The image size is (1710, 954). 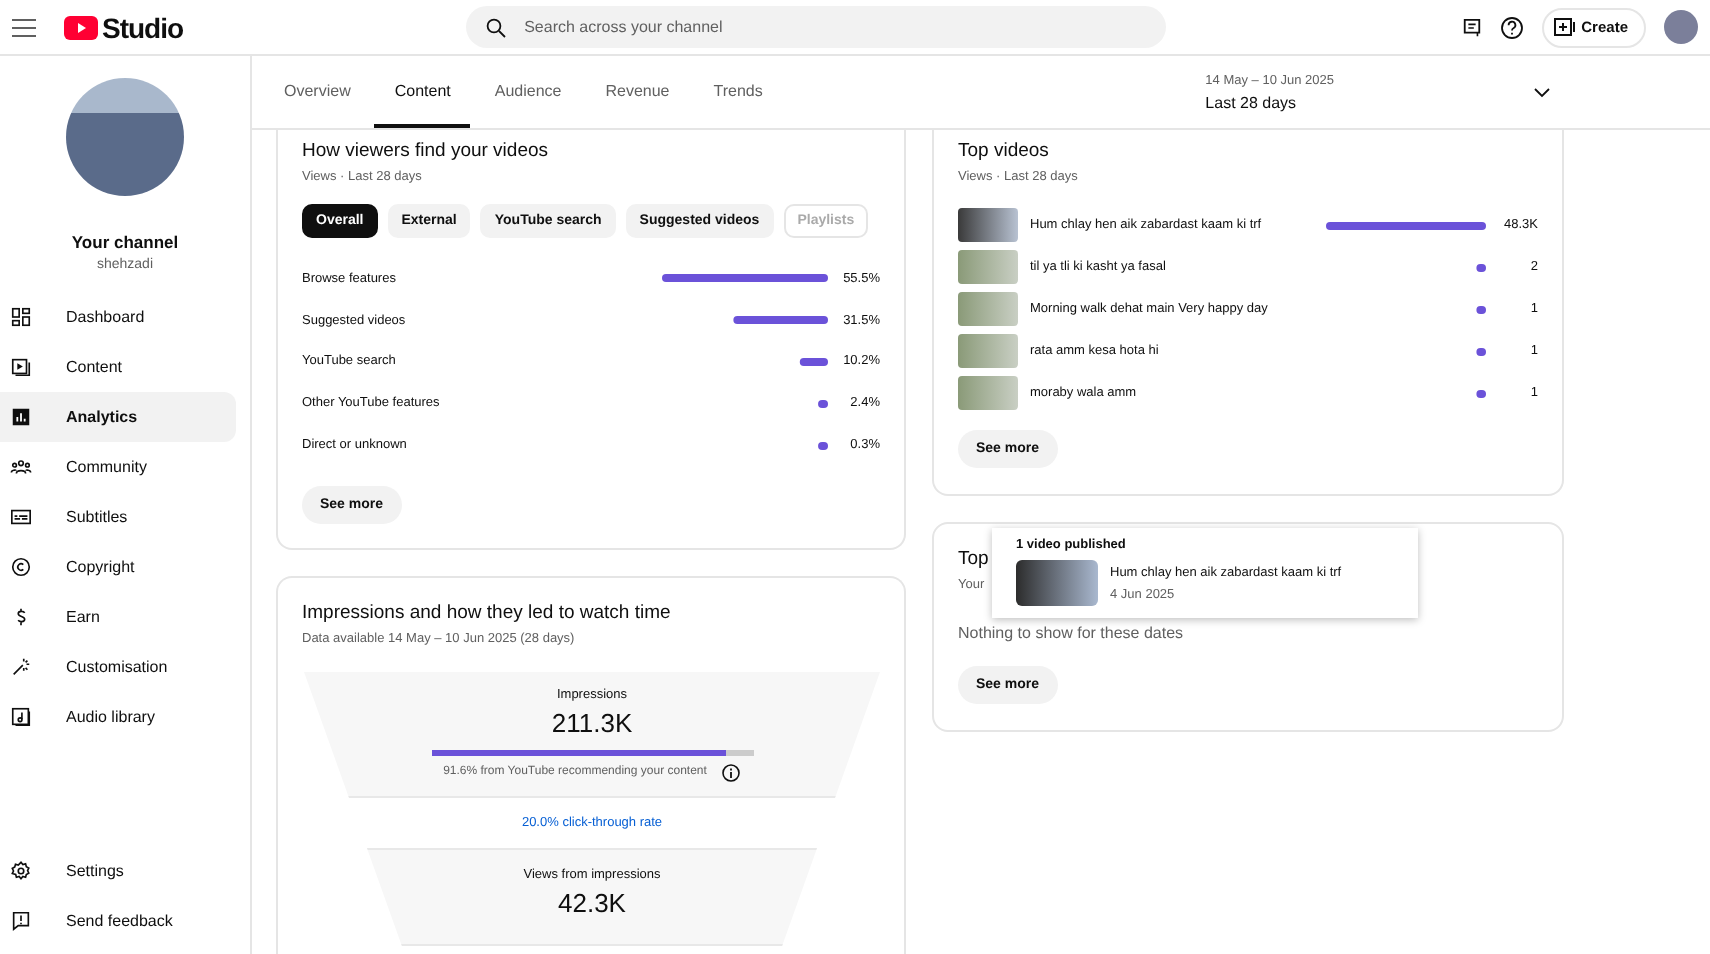 What do you see at coordinates (118, 367) in the screenshot?
I see `sidebar-item: Content` at bounding box center [118, 367].